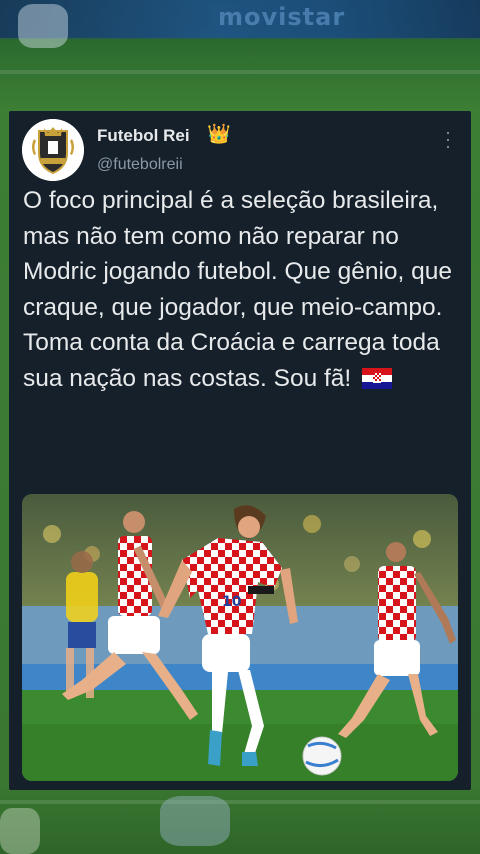  What do you see at coordinates (232, 602) in the screenshot?
I see `jersey-number: 10` at bounding box center [232, 602].